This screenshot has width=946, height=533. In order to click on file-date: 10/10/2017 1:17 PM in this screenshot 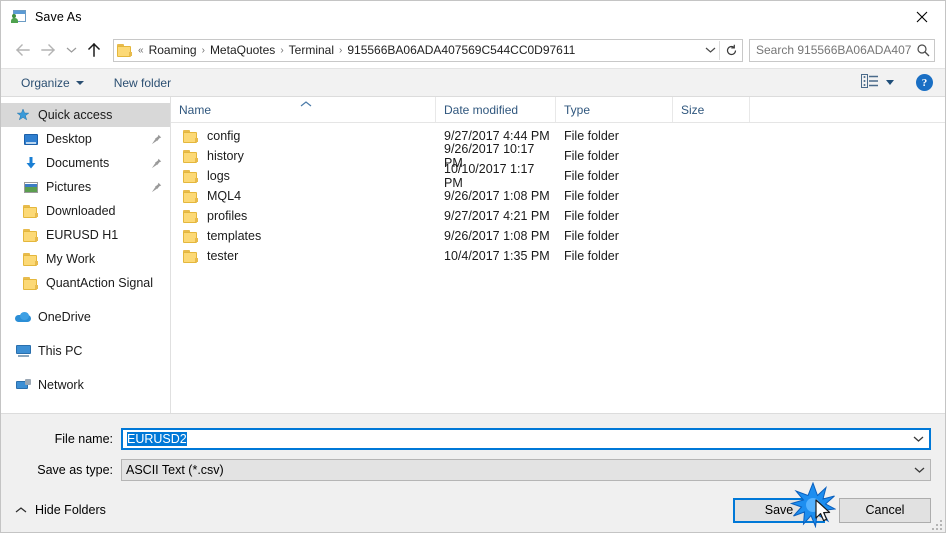, I will do `click(489, 176)`.